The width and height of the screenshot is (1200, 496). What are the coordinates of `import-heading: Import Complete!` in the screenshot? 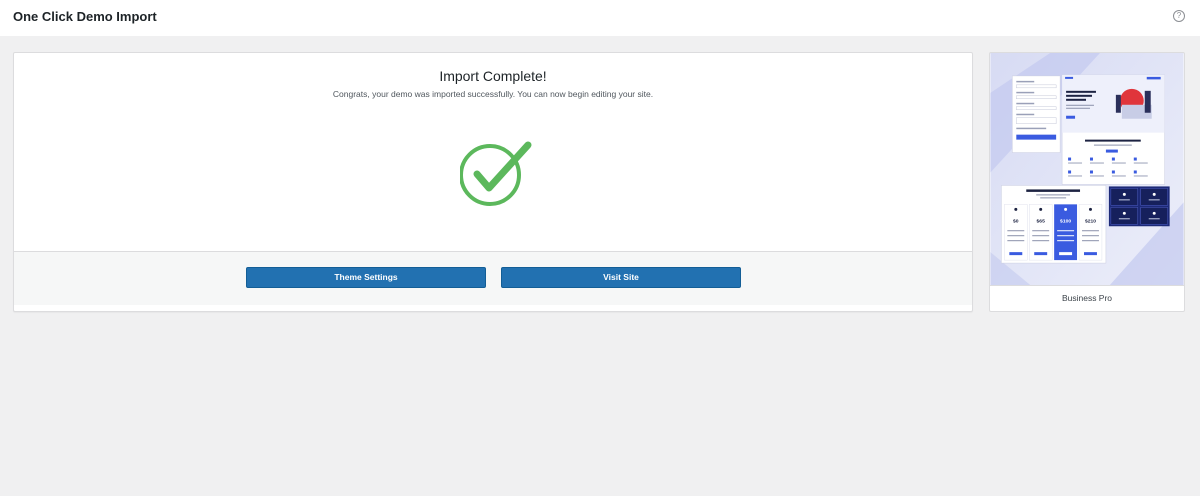 It's located at (493, 76).